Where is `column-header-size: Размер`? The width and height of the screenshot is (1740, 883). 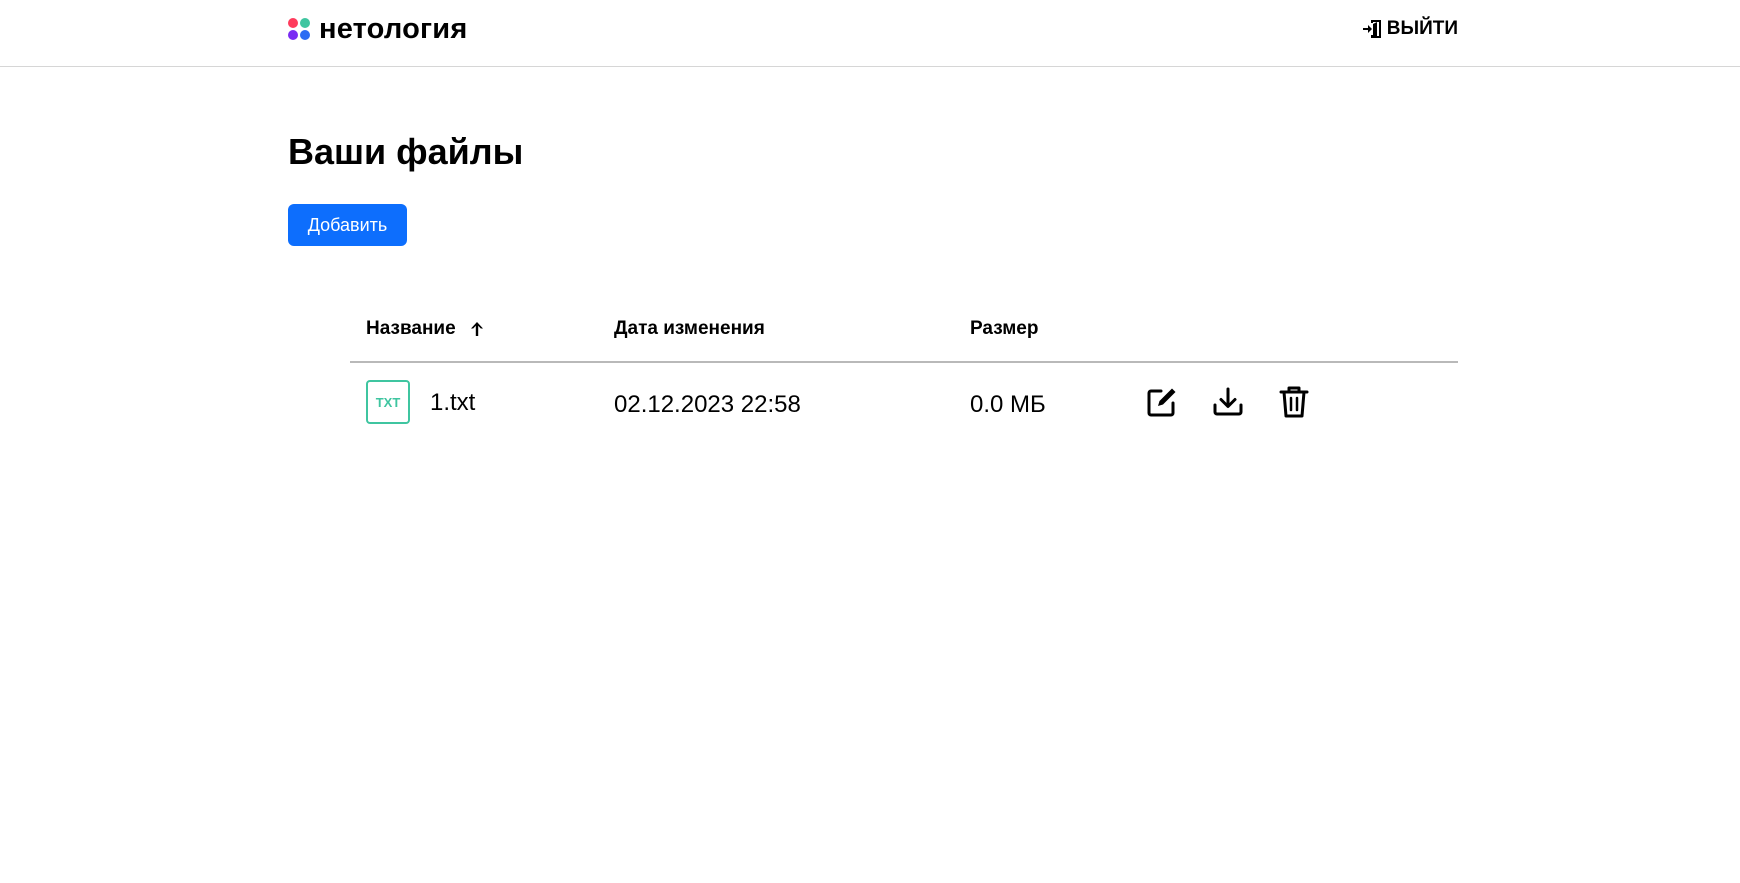
column-header-size: Размер is located at coordinates (1004, 329).